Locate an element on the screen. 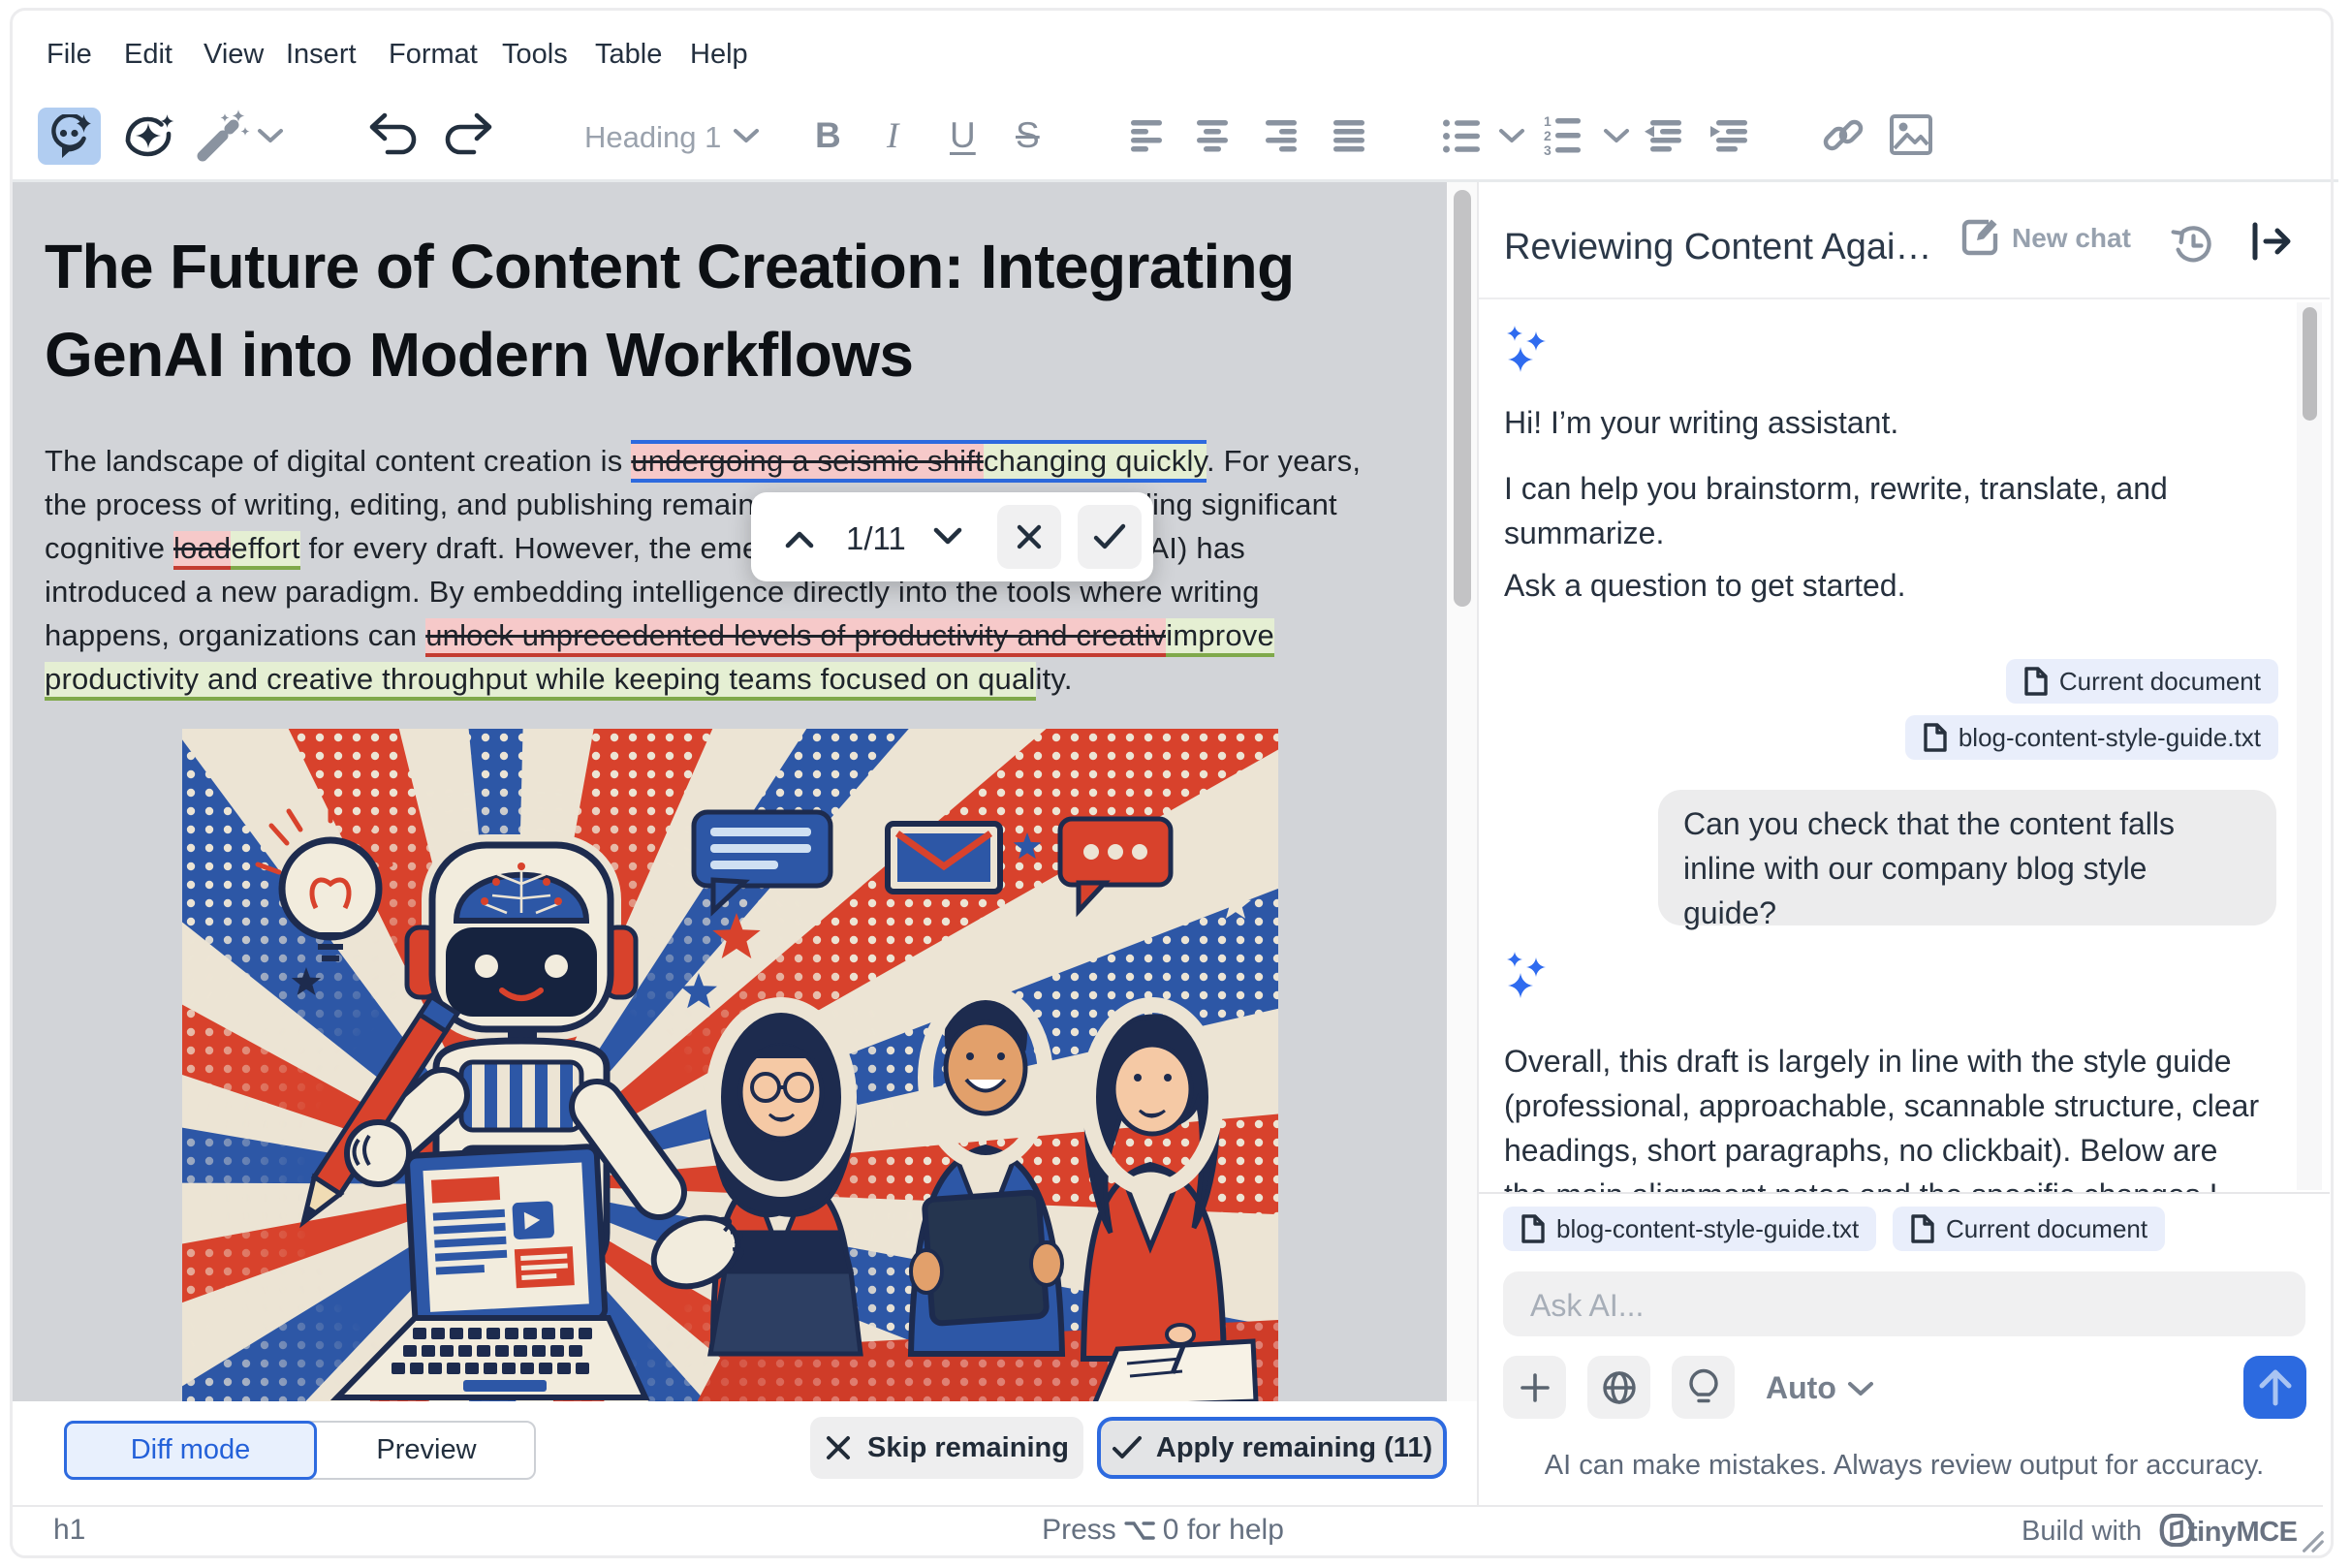  svg-text: 1 is located at coordinates (1548, 122).